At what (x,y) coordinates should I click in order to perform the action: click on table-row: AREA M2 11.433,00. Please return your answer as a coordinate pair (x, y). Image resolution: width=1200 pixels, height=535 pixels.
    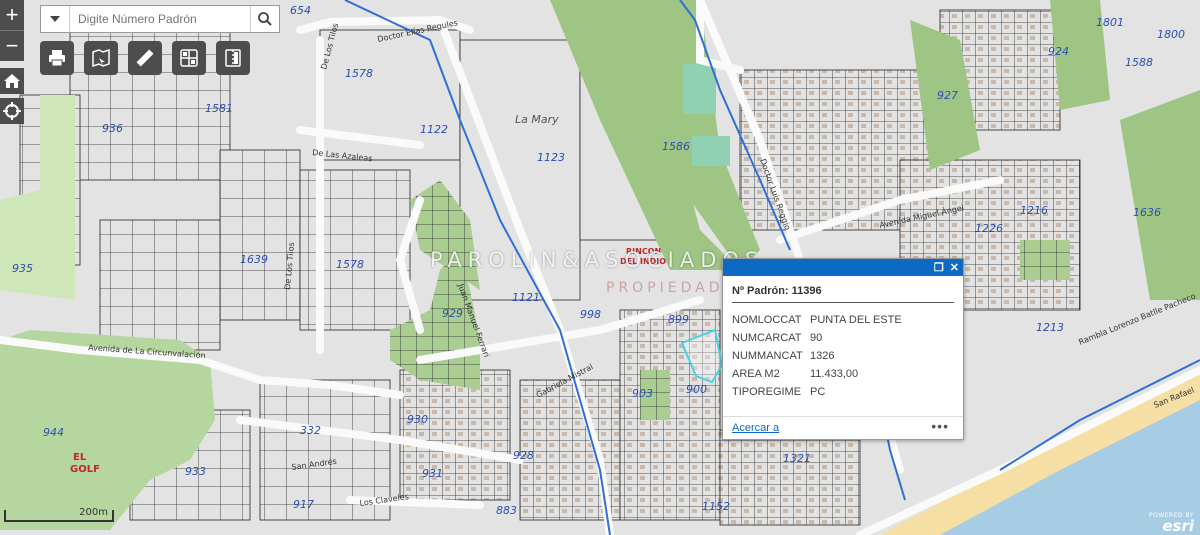
    Looking at the image, I should click on (817, 374).